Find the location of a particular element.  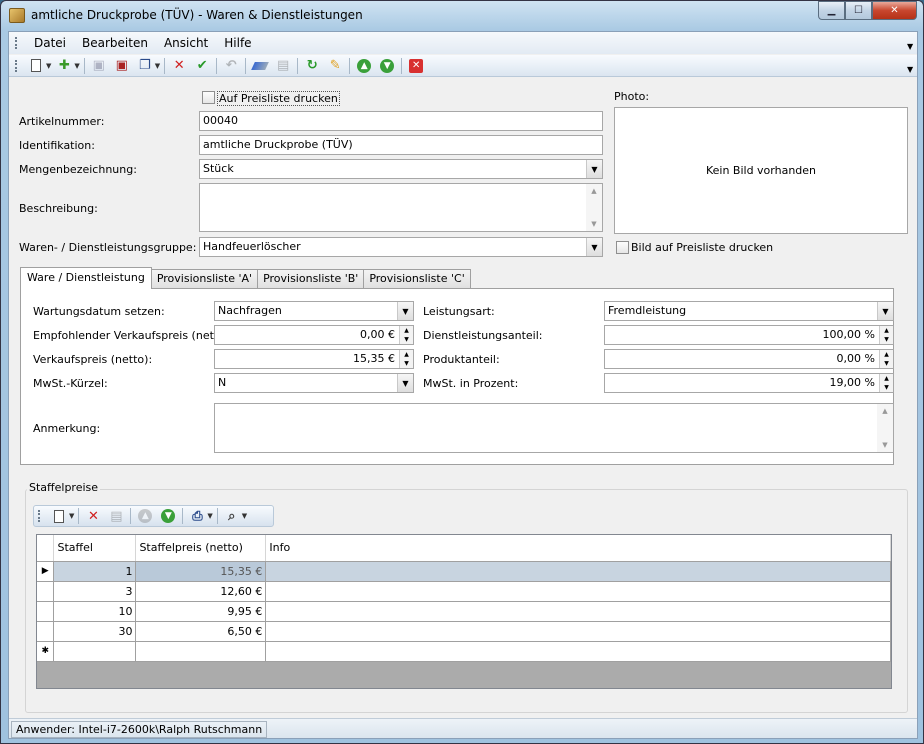

new-dropdown-arrow: ▼ is located at coordinates (48, 66).